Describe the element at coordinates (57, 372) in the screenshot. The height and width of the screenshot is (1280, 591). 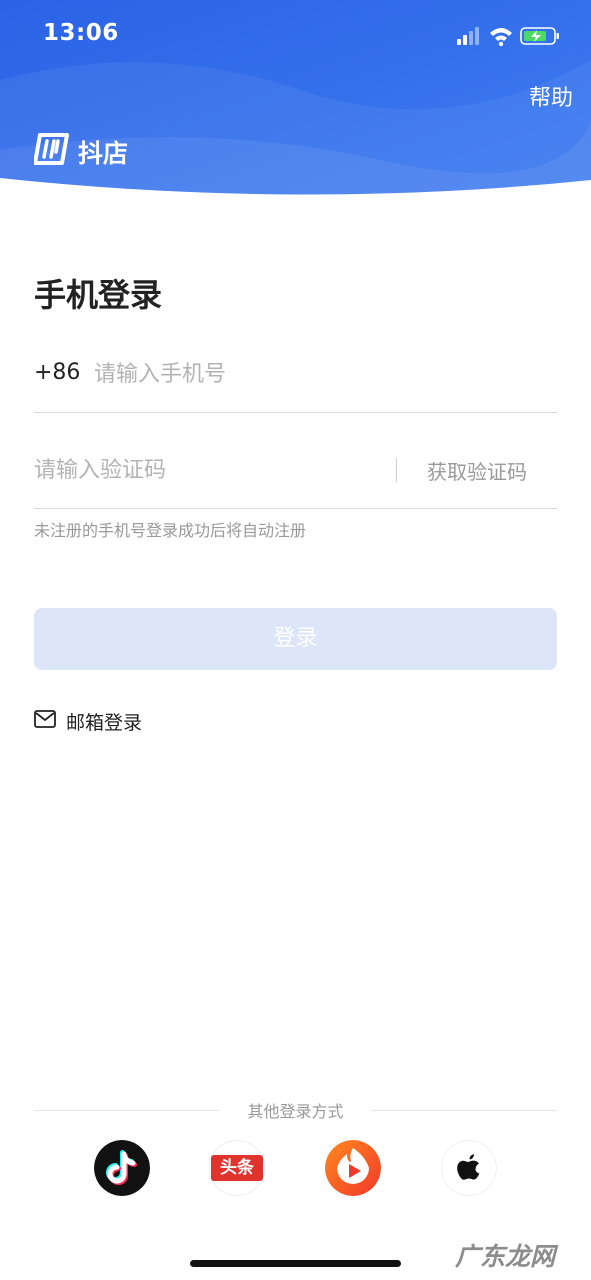
I see `country-code-selector: +86` at that location.